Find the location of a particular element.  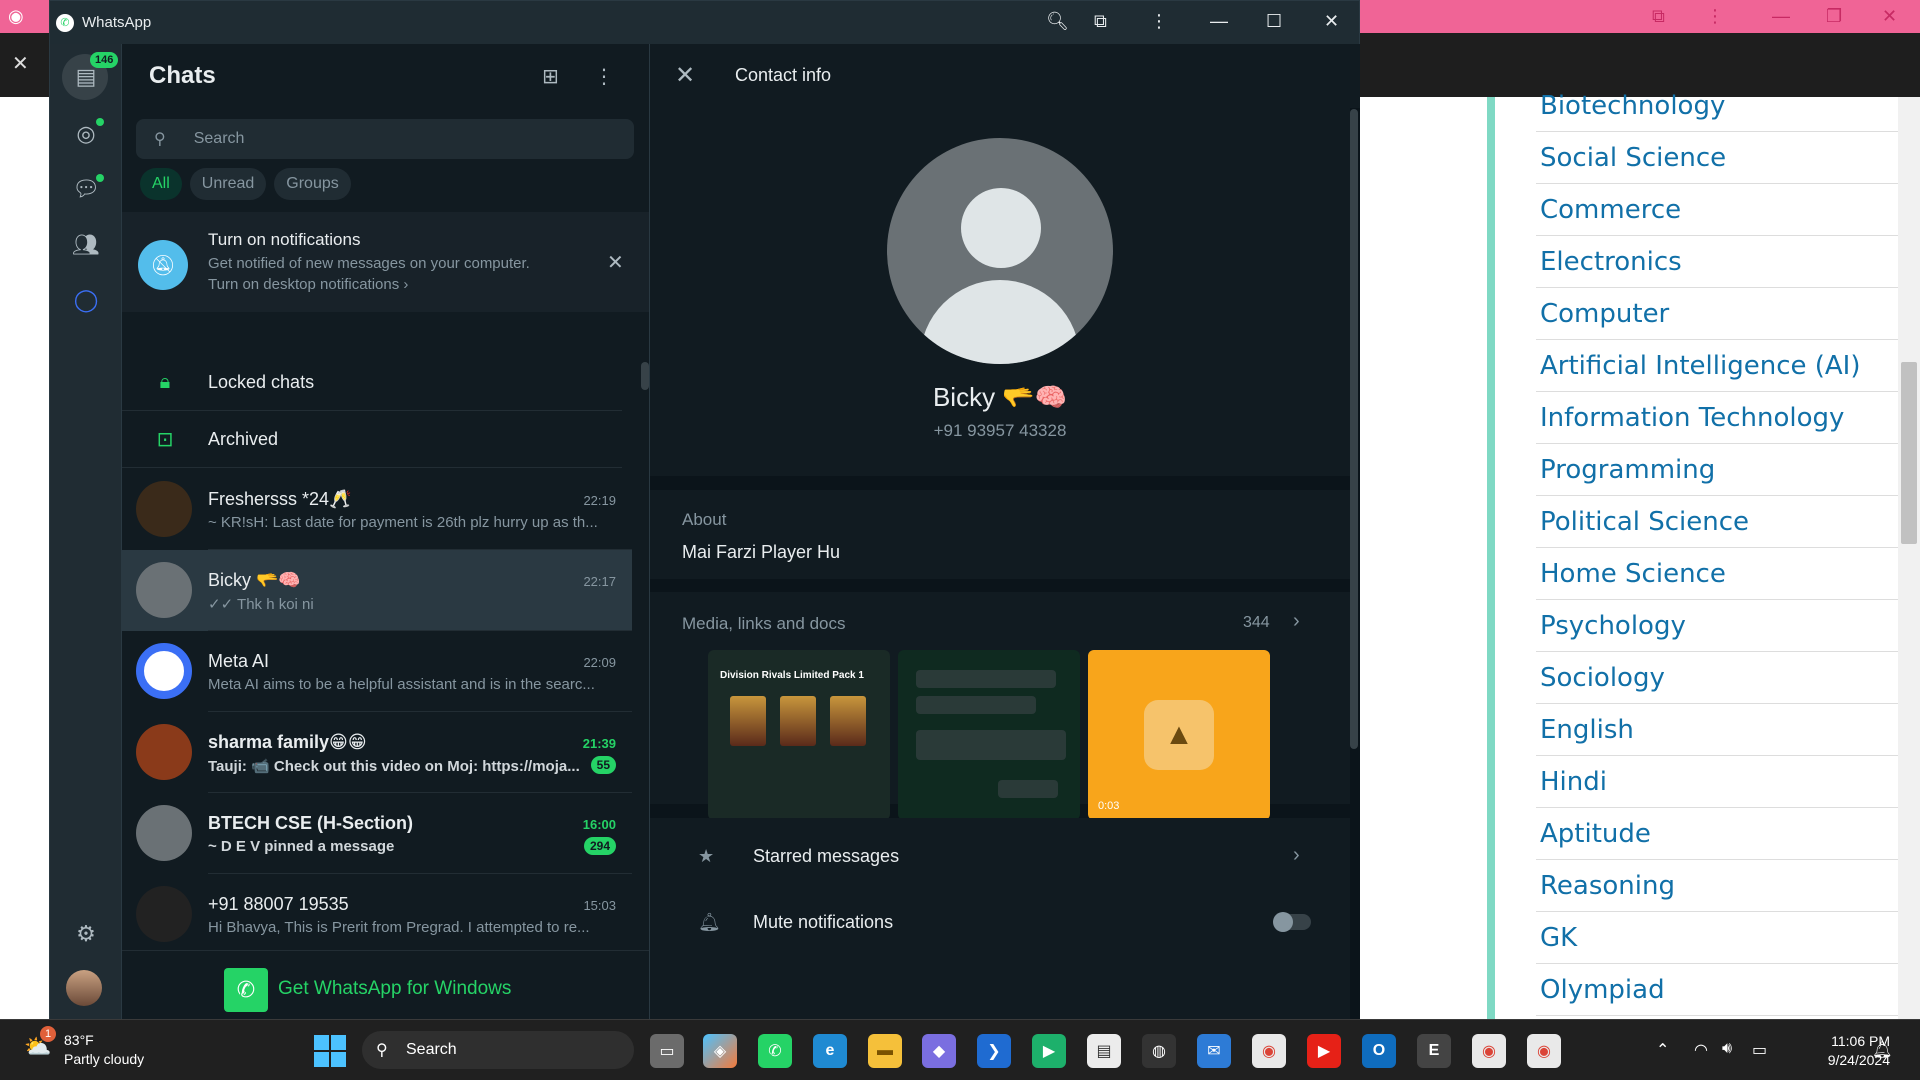

whatsapp-logo-icon: ✆ is located at coordinates (246, 990).